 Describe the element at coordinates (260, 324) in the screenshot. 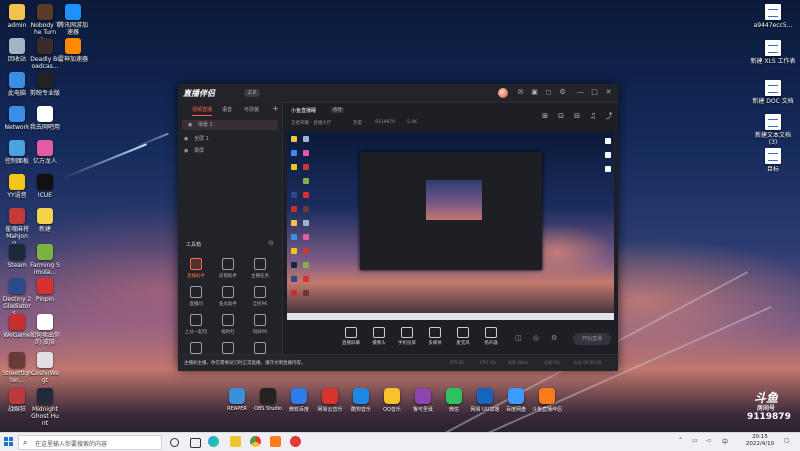

I see `toolbox-item: 同屏PK` at that location.